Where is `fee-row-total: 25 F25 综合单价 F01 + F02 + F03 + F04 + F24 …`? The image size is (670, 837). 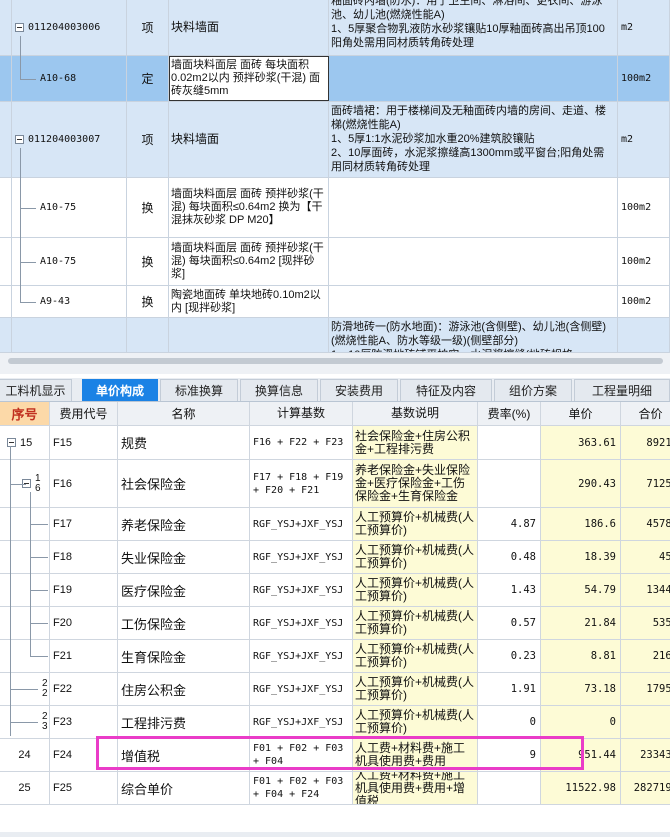 fee-row-total: 25 F25 综合单价 F01 + F02 + F03 + F04 + F24 … is located at coordinates (335, 788).